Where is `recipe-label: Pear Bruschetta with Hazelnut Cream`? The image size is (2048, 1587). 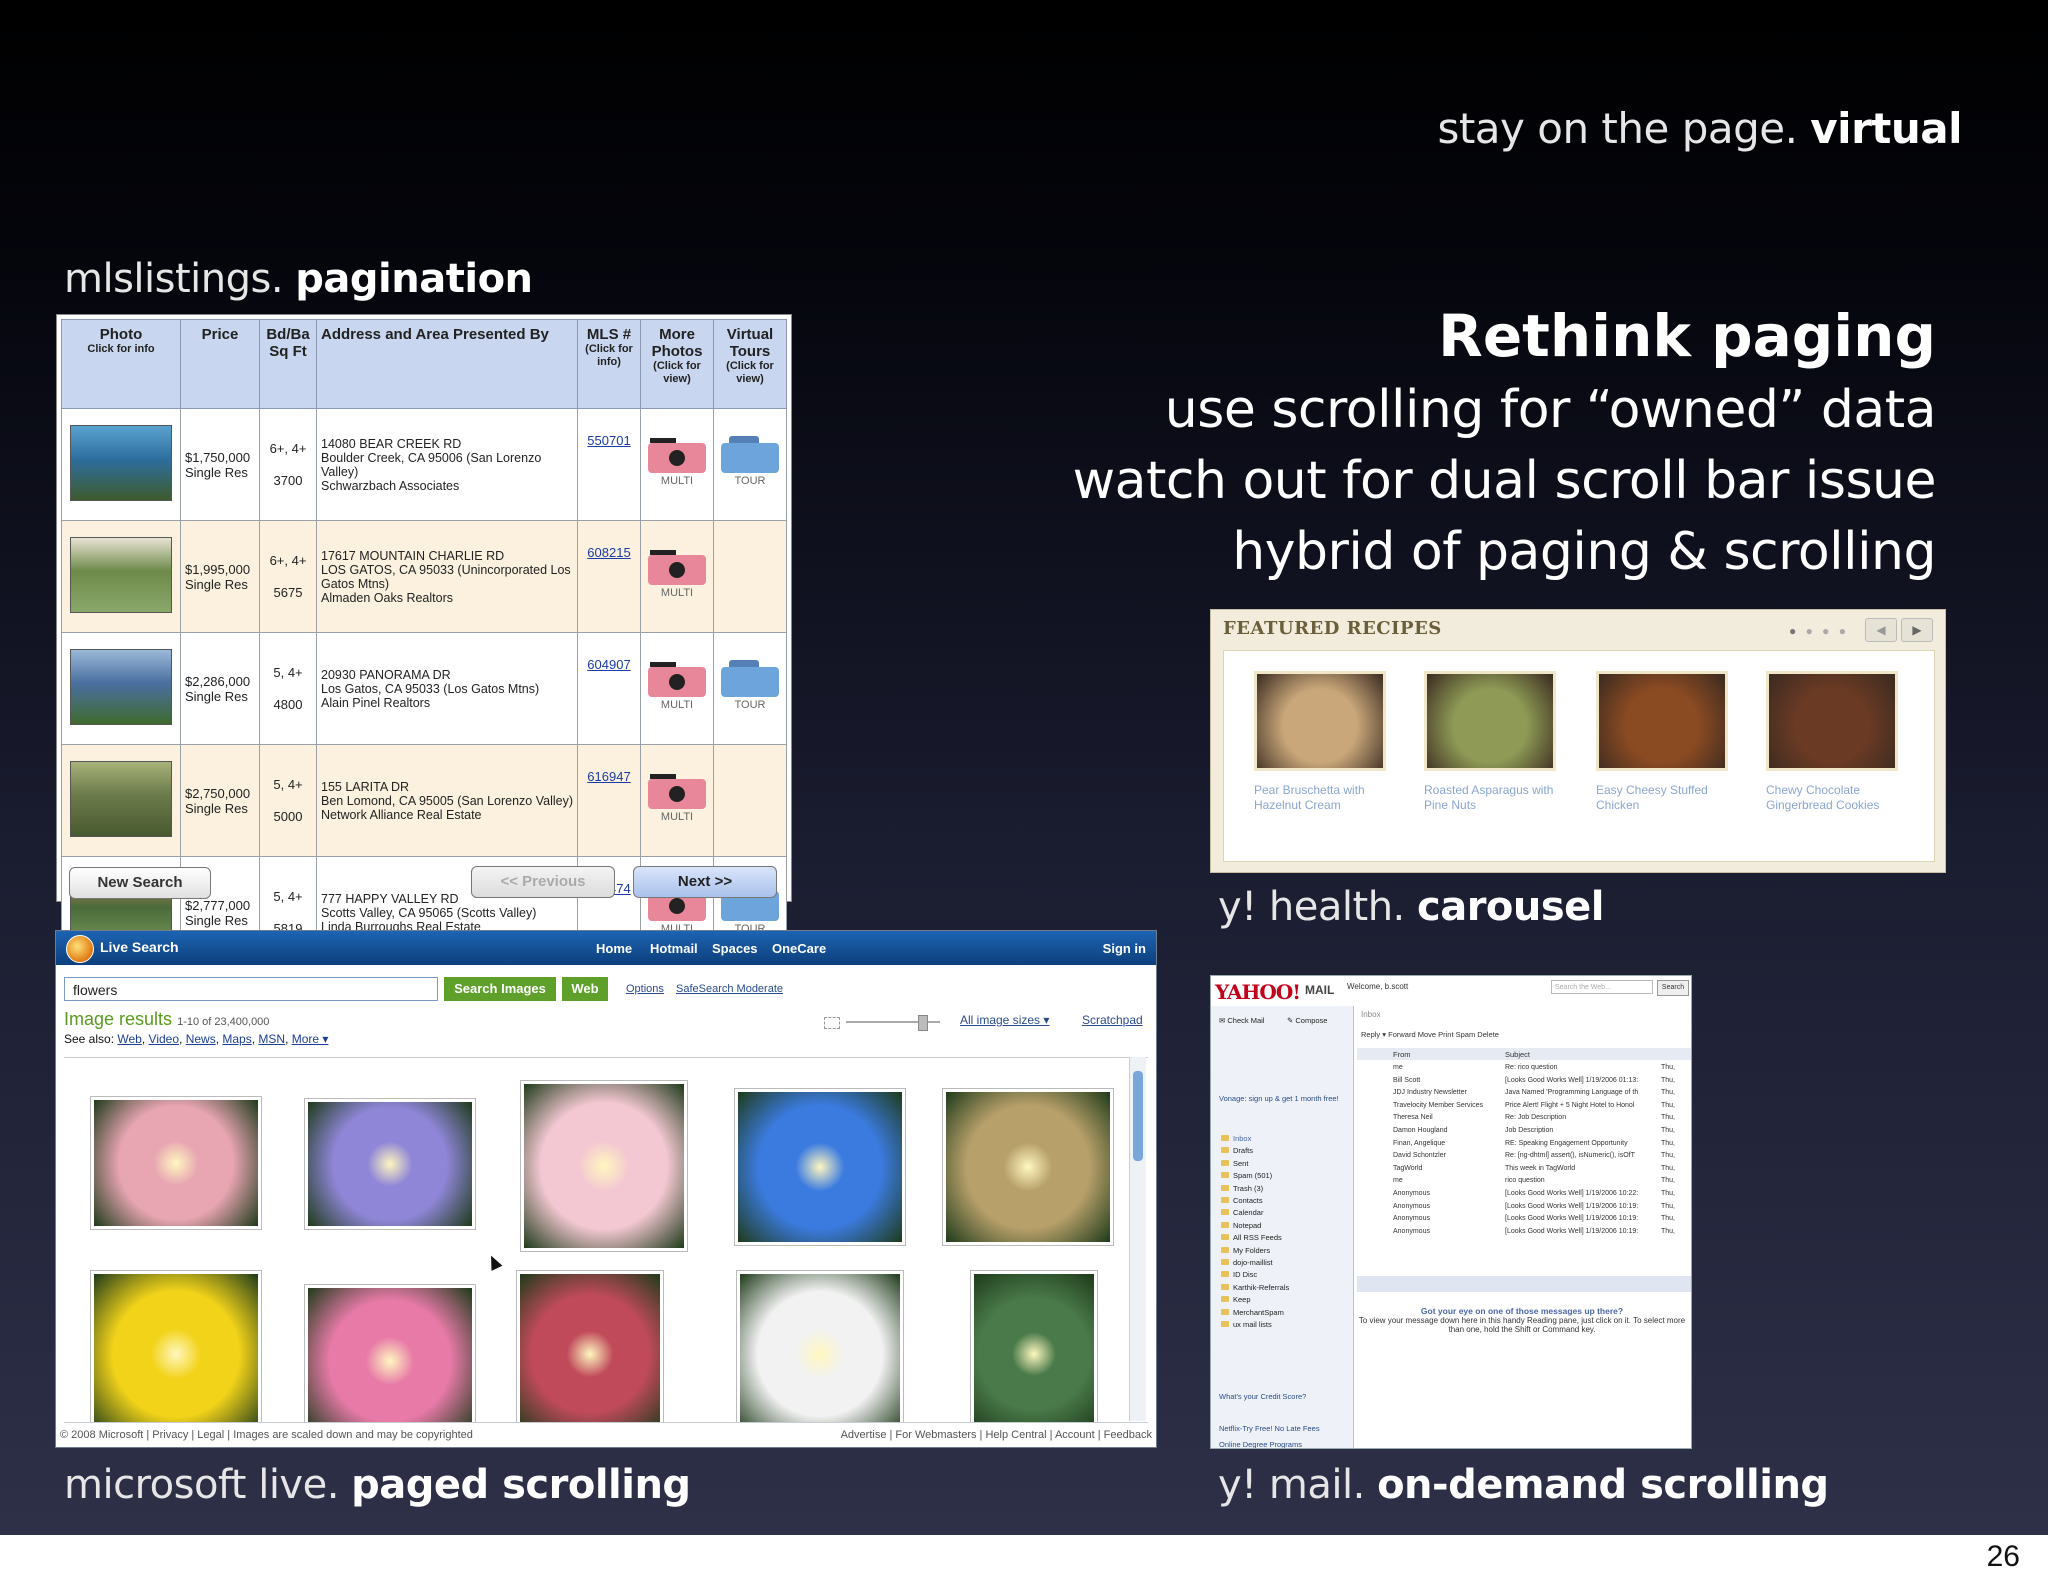 recipe-label: Pear Bruschetta with Hazelnut Cream is located at coordinates (1320, 798).